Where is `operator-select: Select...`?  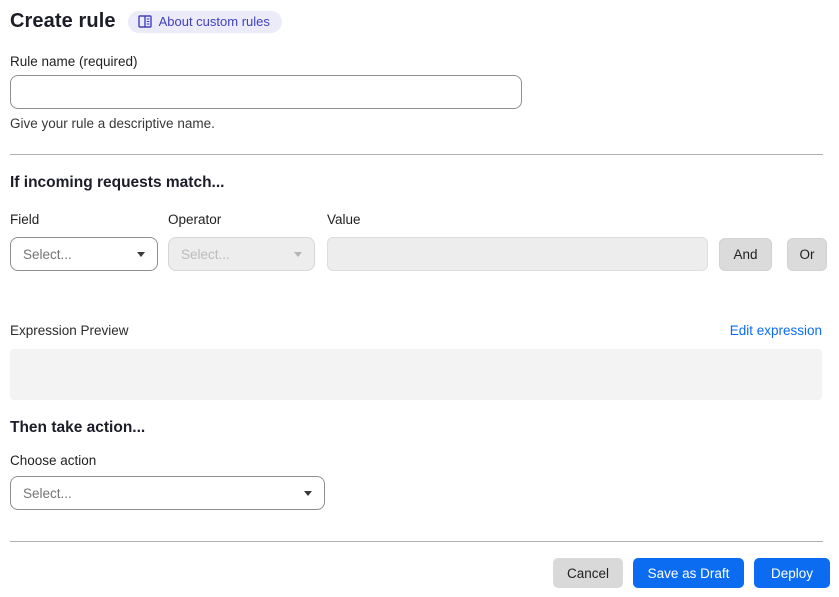
operator-select: Select... is located at coordinates (241, 254).